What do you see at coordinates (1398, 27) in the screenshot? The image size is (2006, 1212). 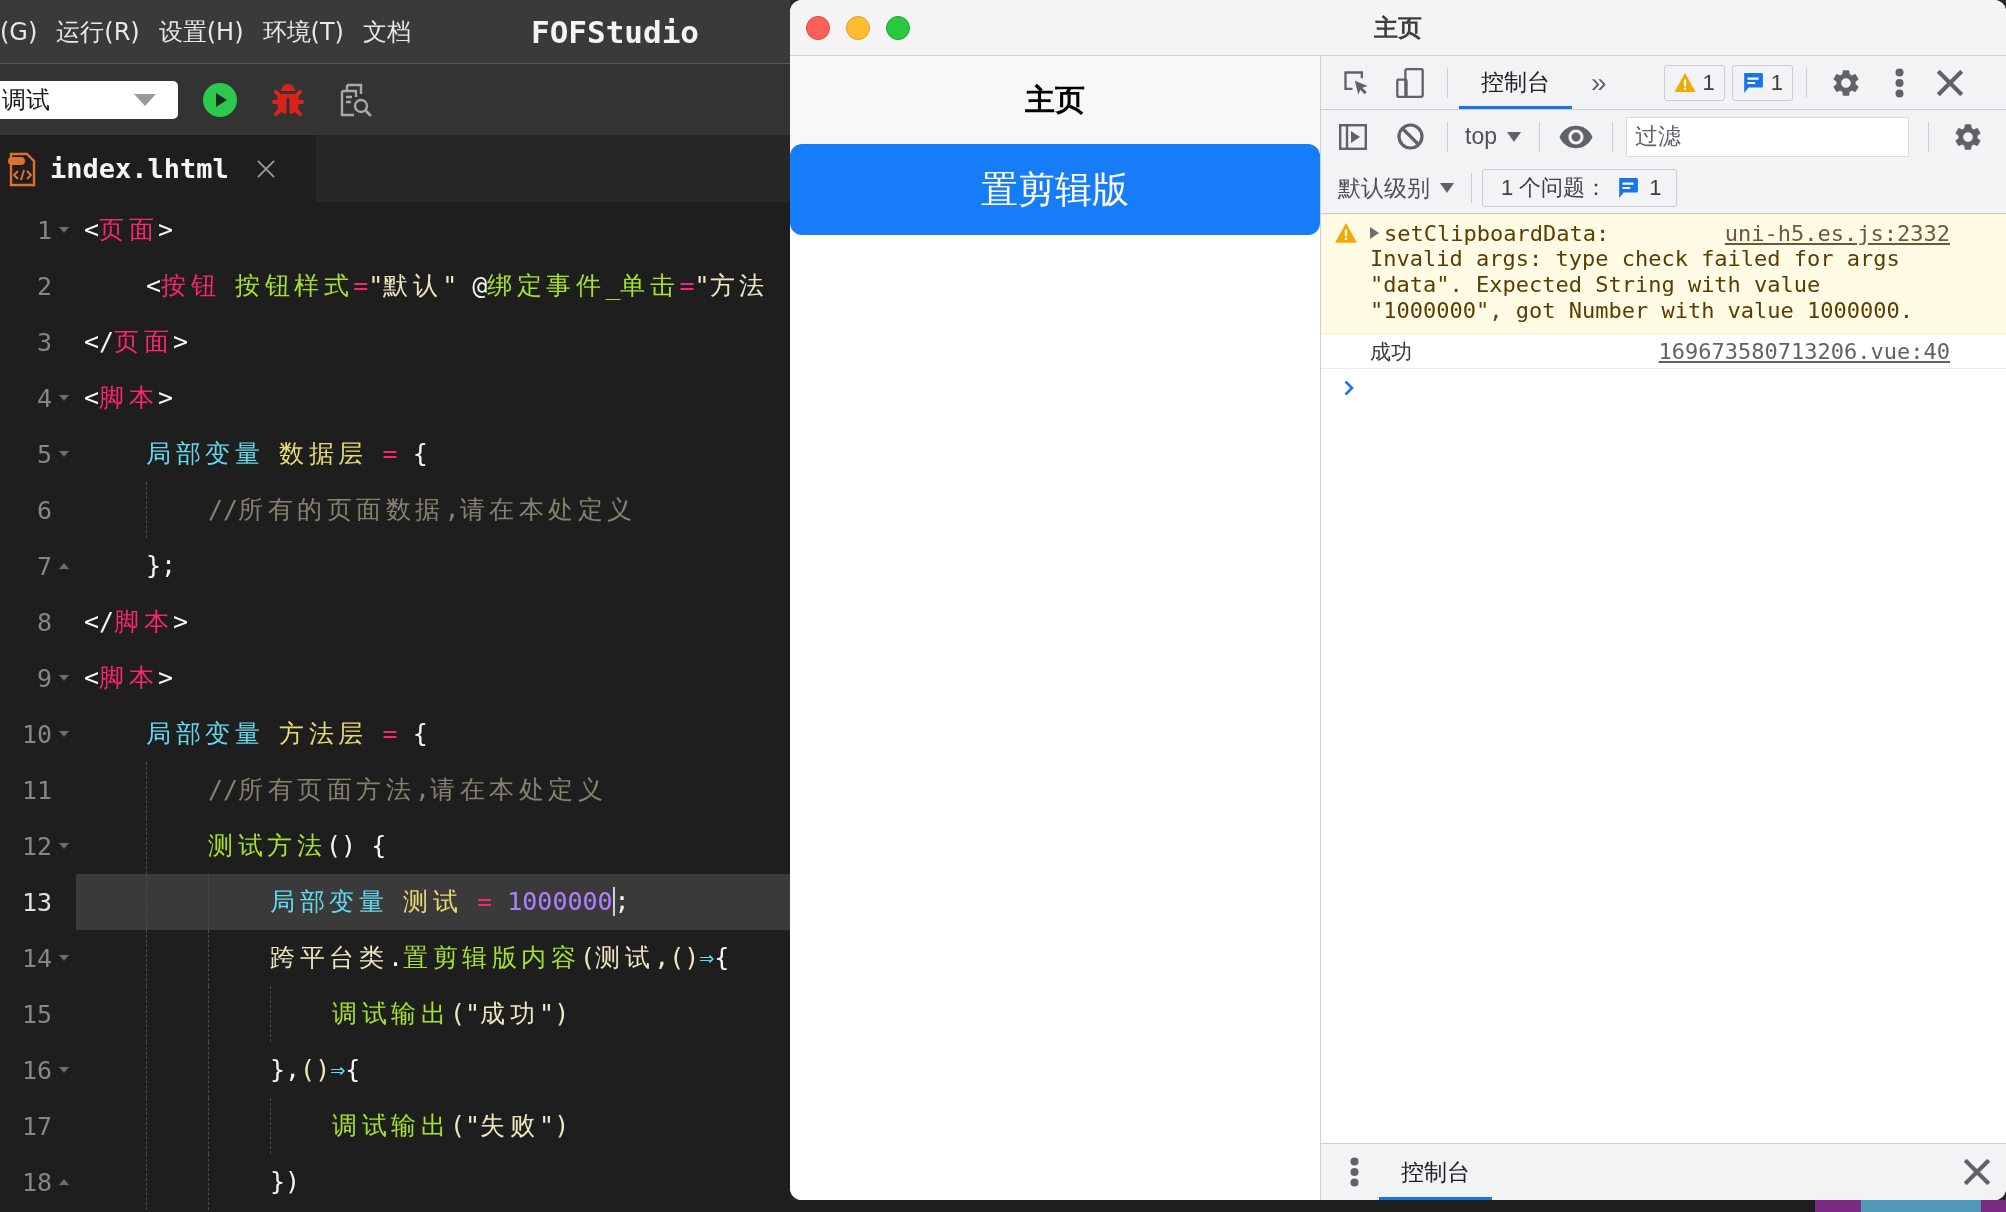 I see `window-title: 主页` at bounding box center [1398, 27].